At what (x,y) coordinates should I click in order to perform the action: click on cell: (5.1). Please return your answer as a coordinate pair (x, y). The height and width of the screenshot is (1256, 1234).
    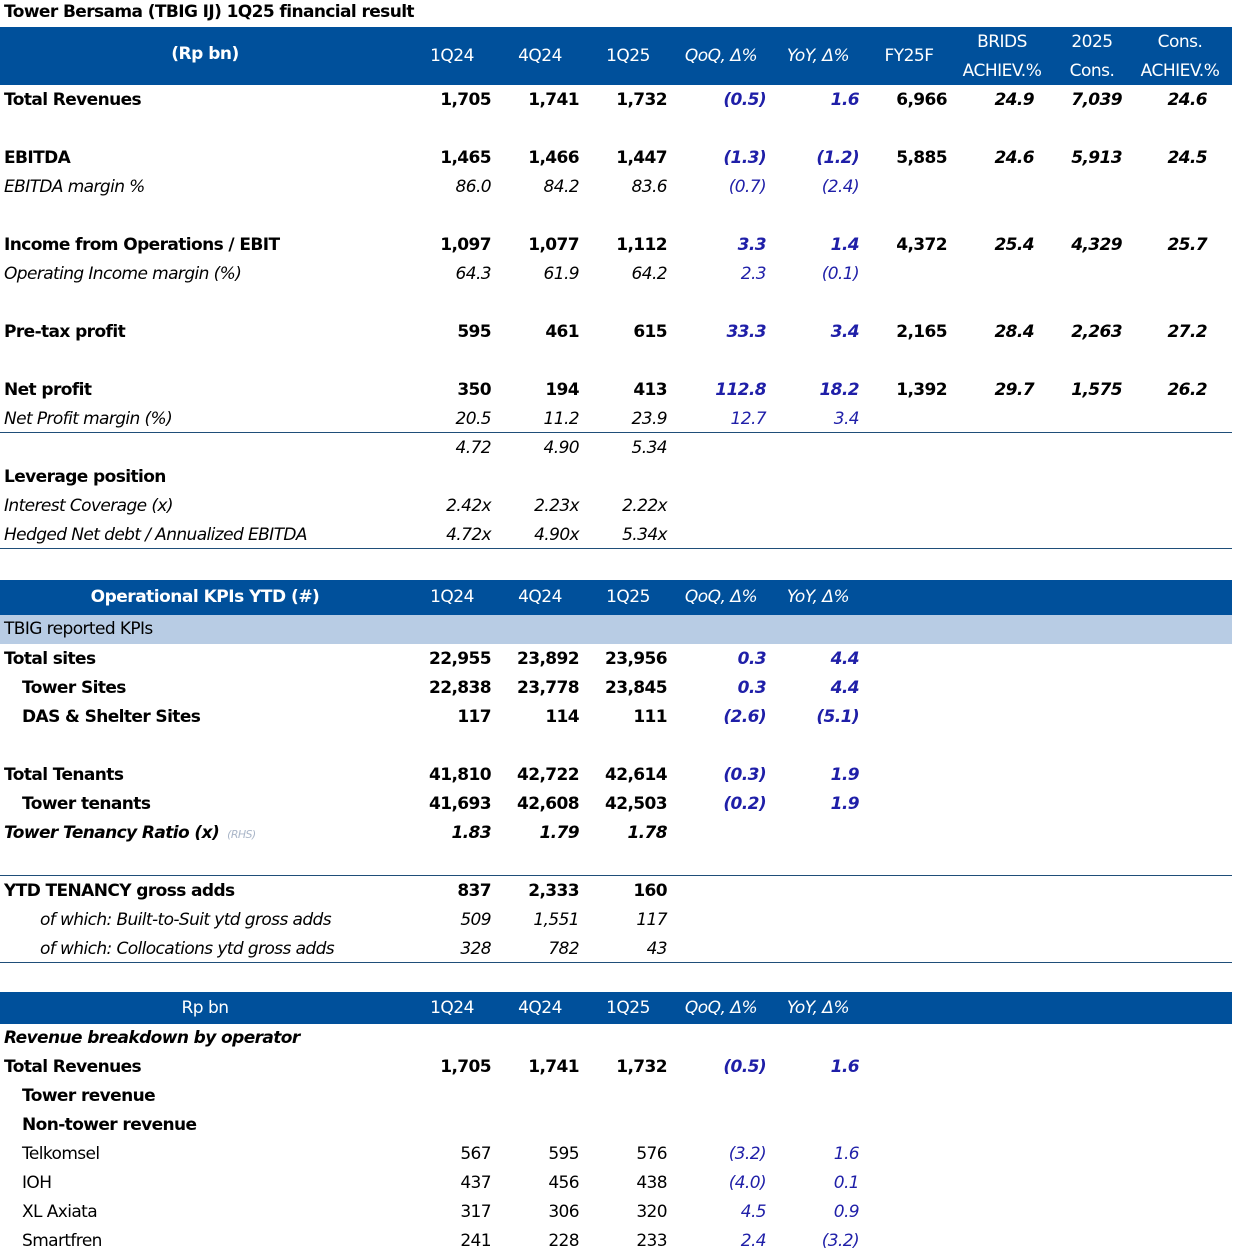
    Looking at the image, I should click on (837, 717).